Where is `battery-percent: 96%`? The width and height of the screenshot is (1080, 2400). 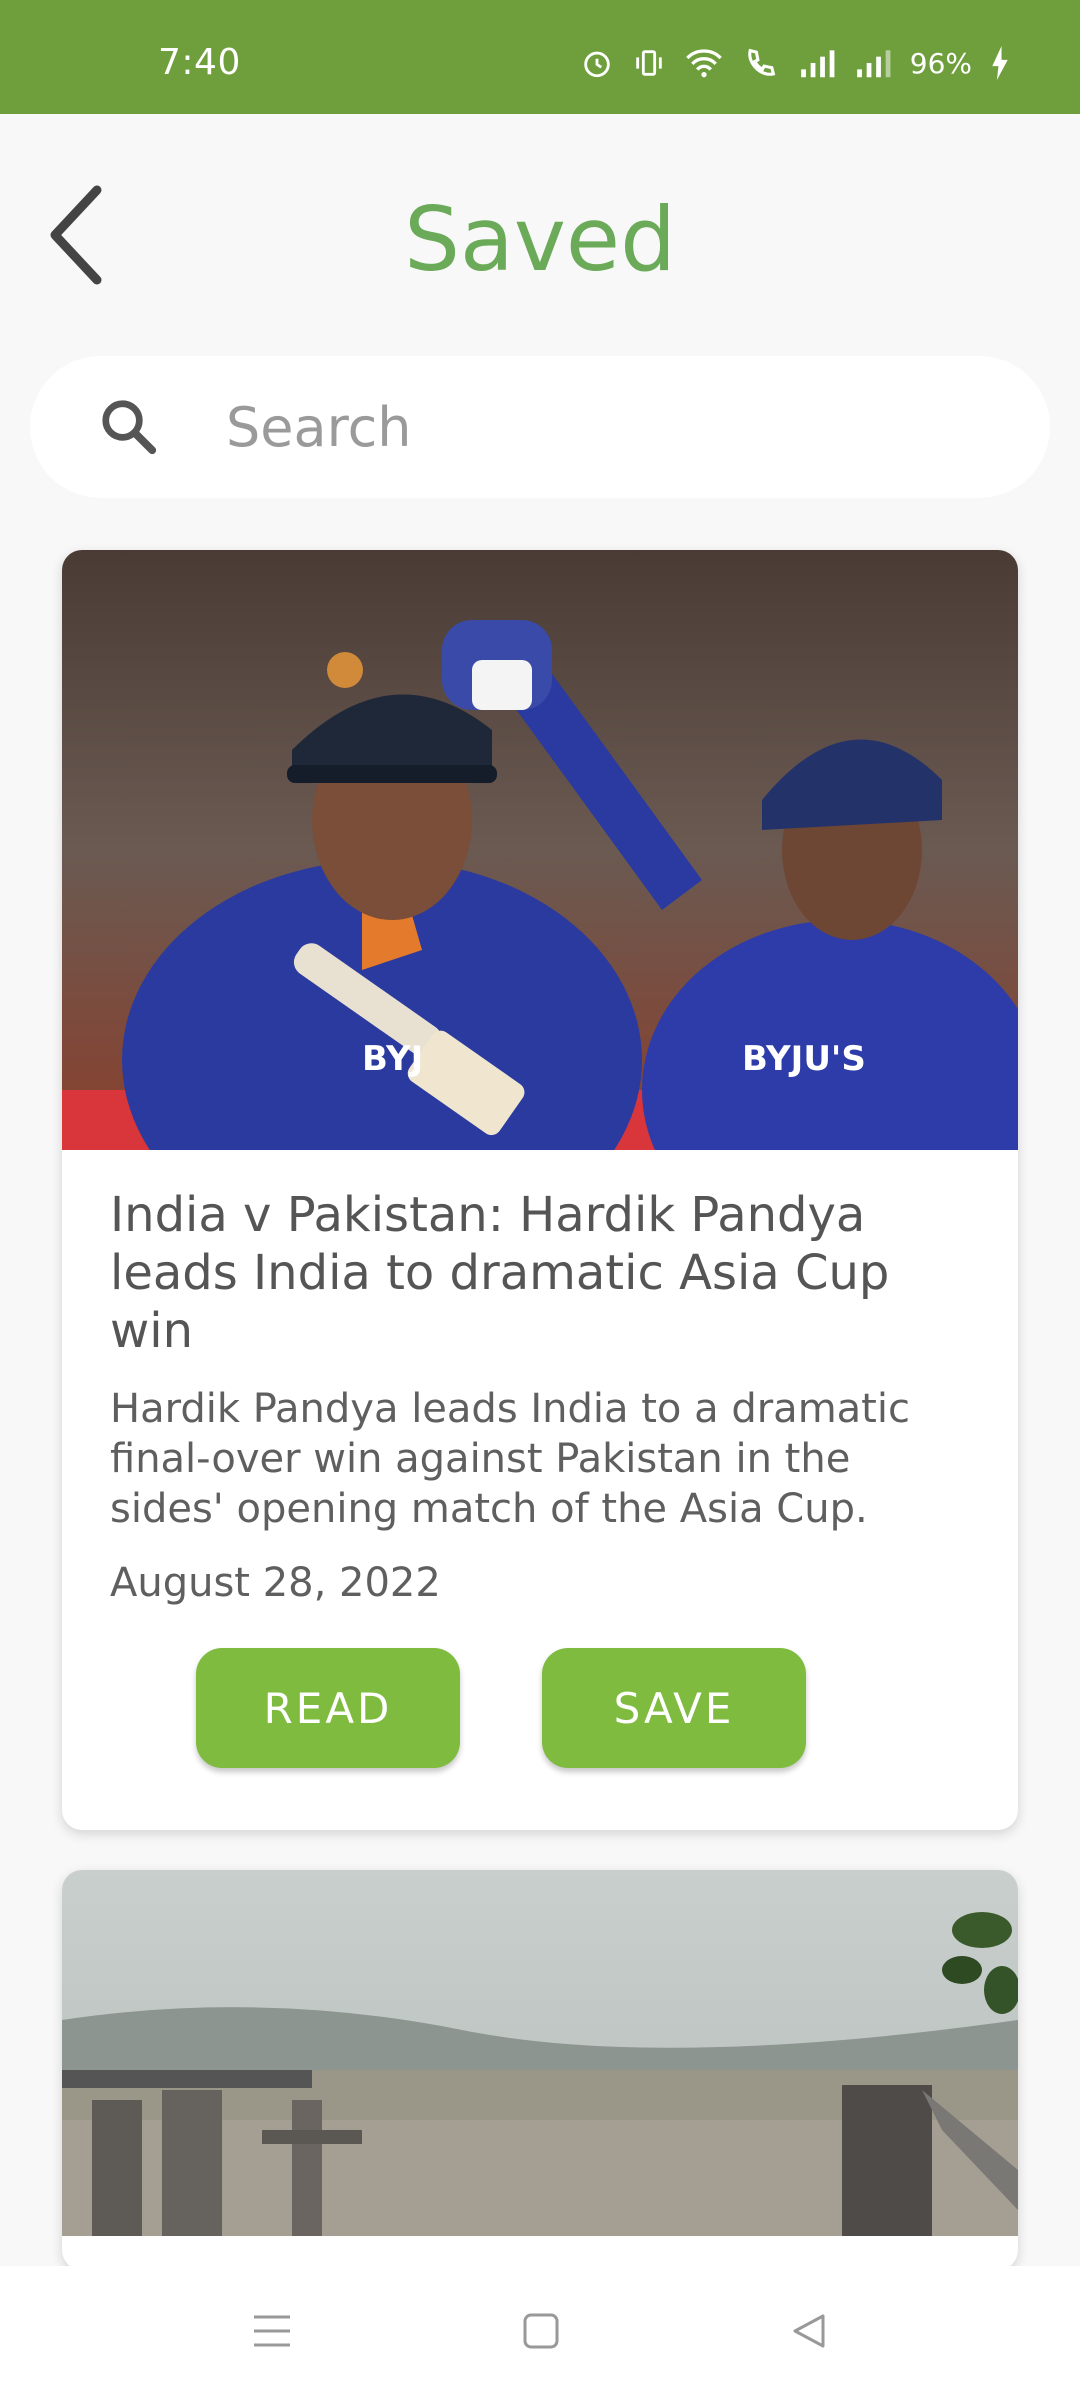
battery-percent: 96% is located at coordinates (940, 63).